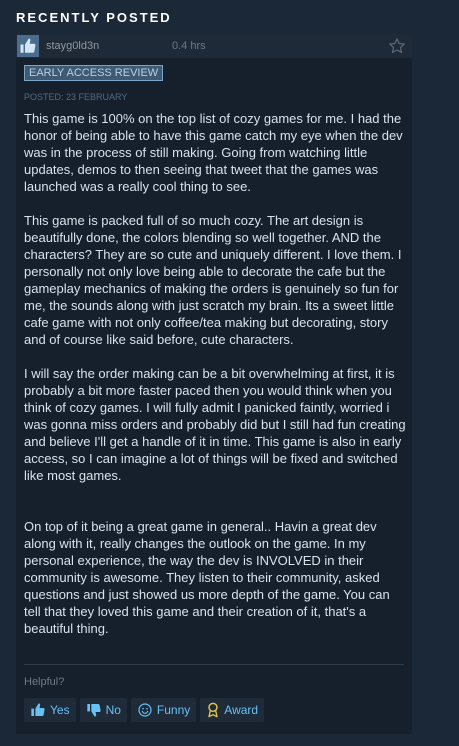 This screenshot has width=459, height=746. Describe the element at coordinates (94, 17) in the screenshot. I see `section-title: RECENTLY POSTED` at that location.